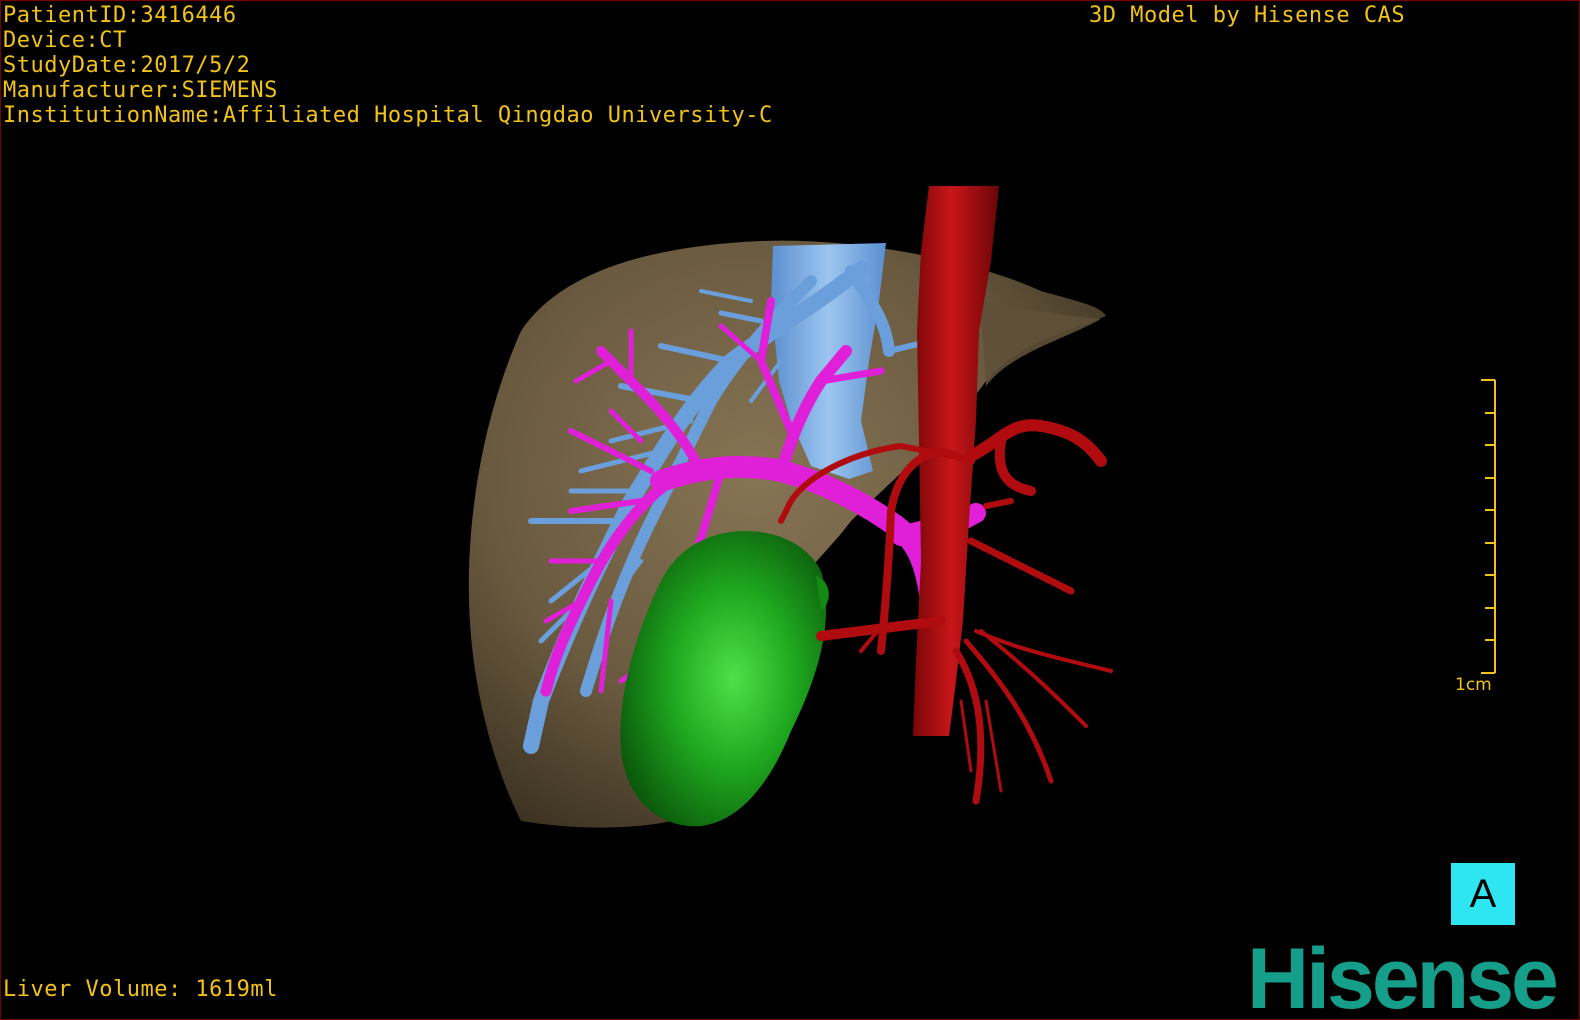  Describe the element at coordinates (1488, 526) in the screenshot. I see `scale-bar` at that location.